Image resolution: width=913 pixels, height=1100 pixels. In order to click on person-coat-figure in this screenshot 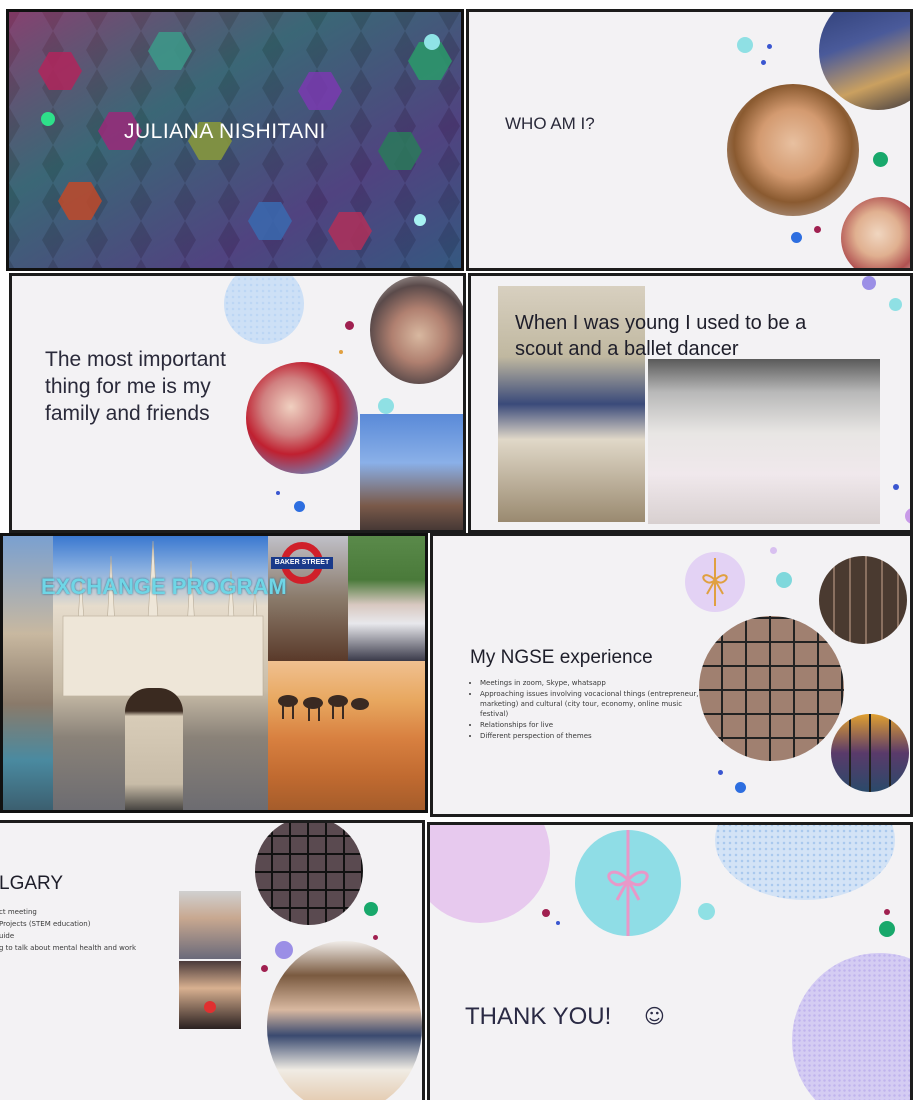, I will do `click(154, 749)`.